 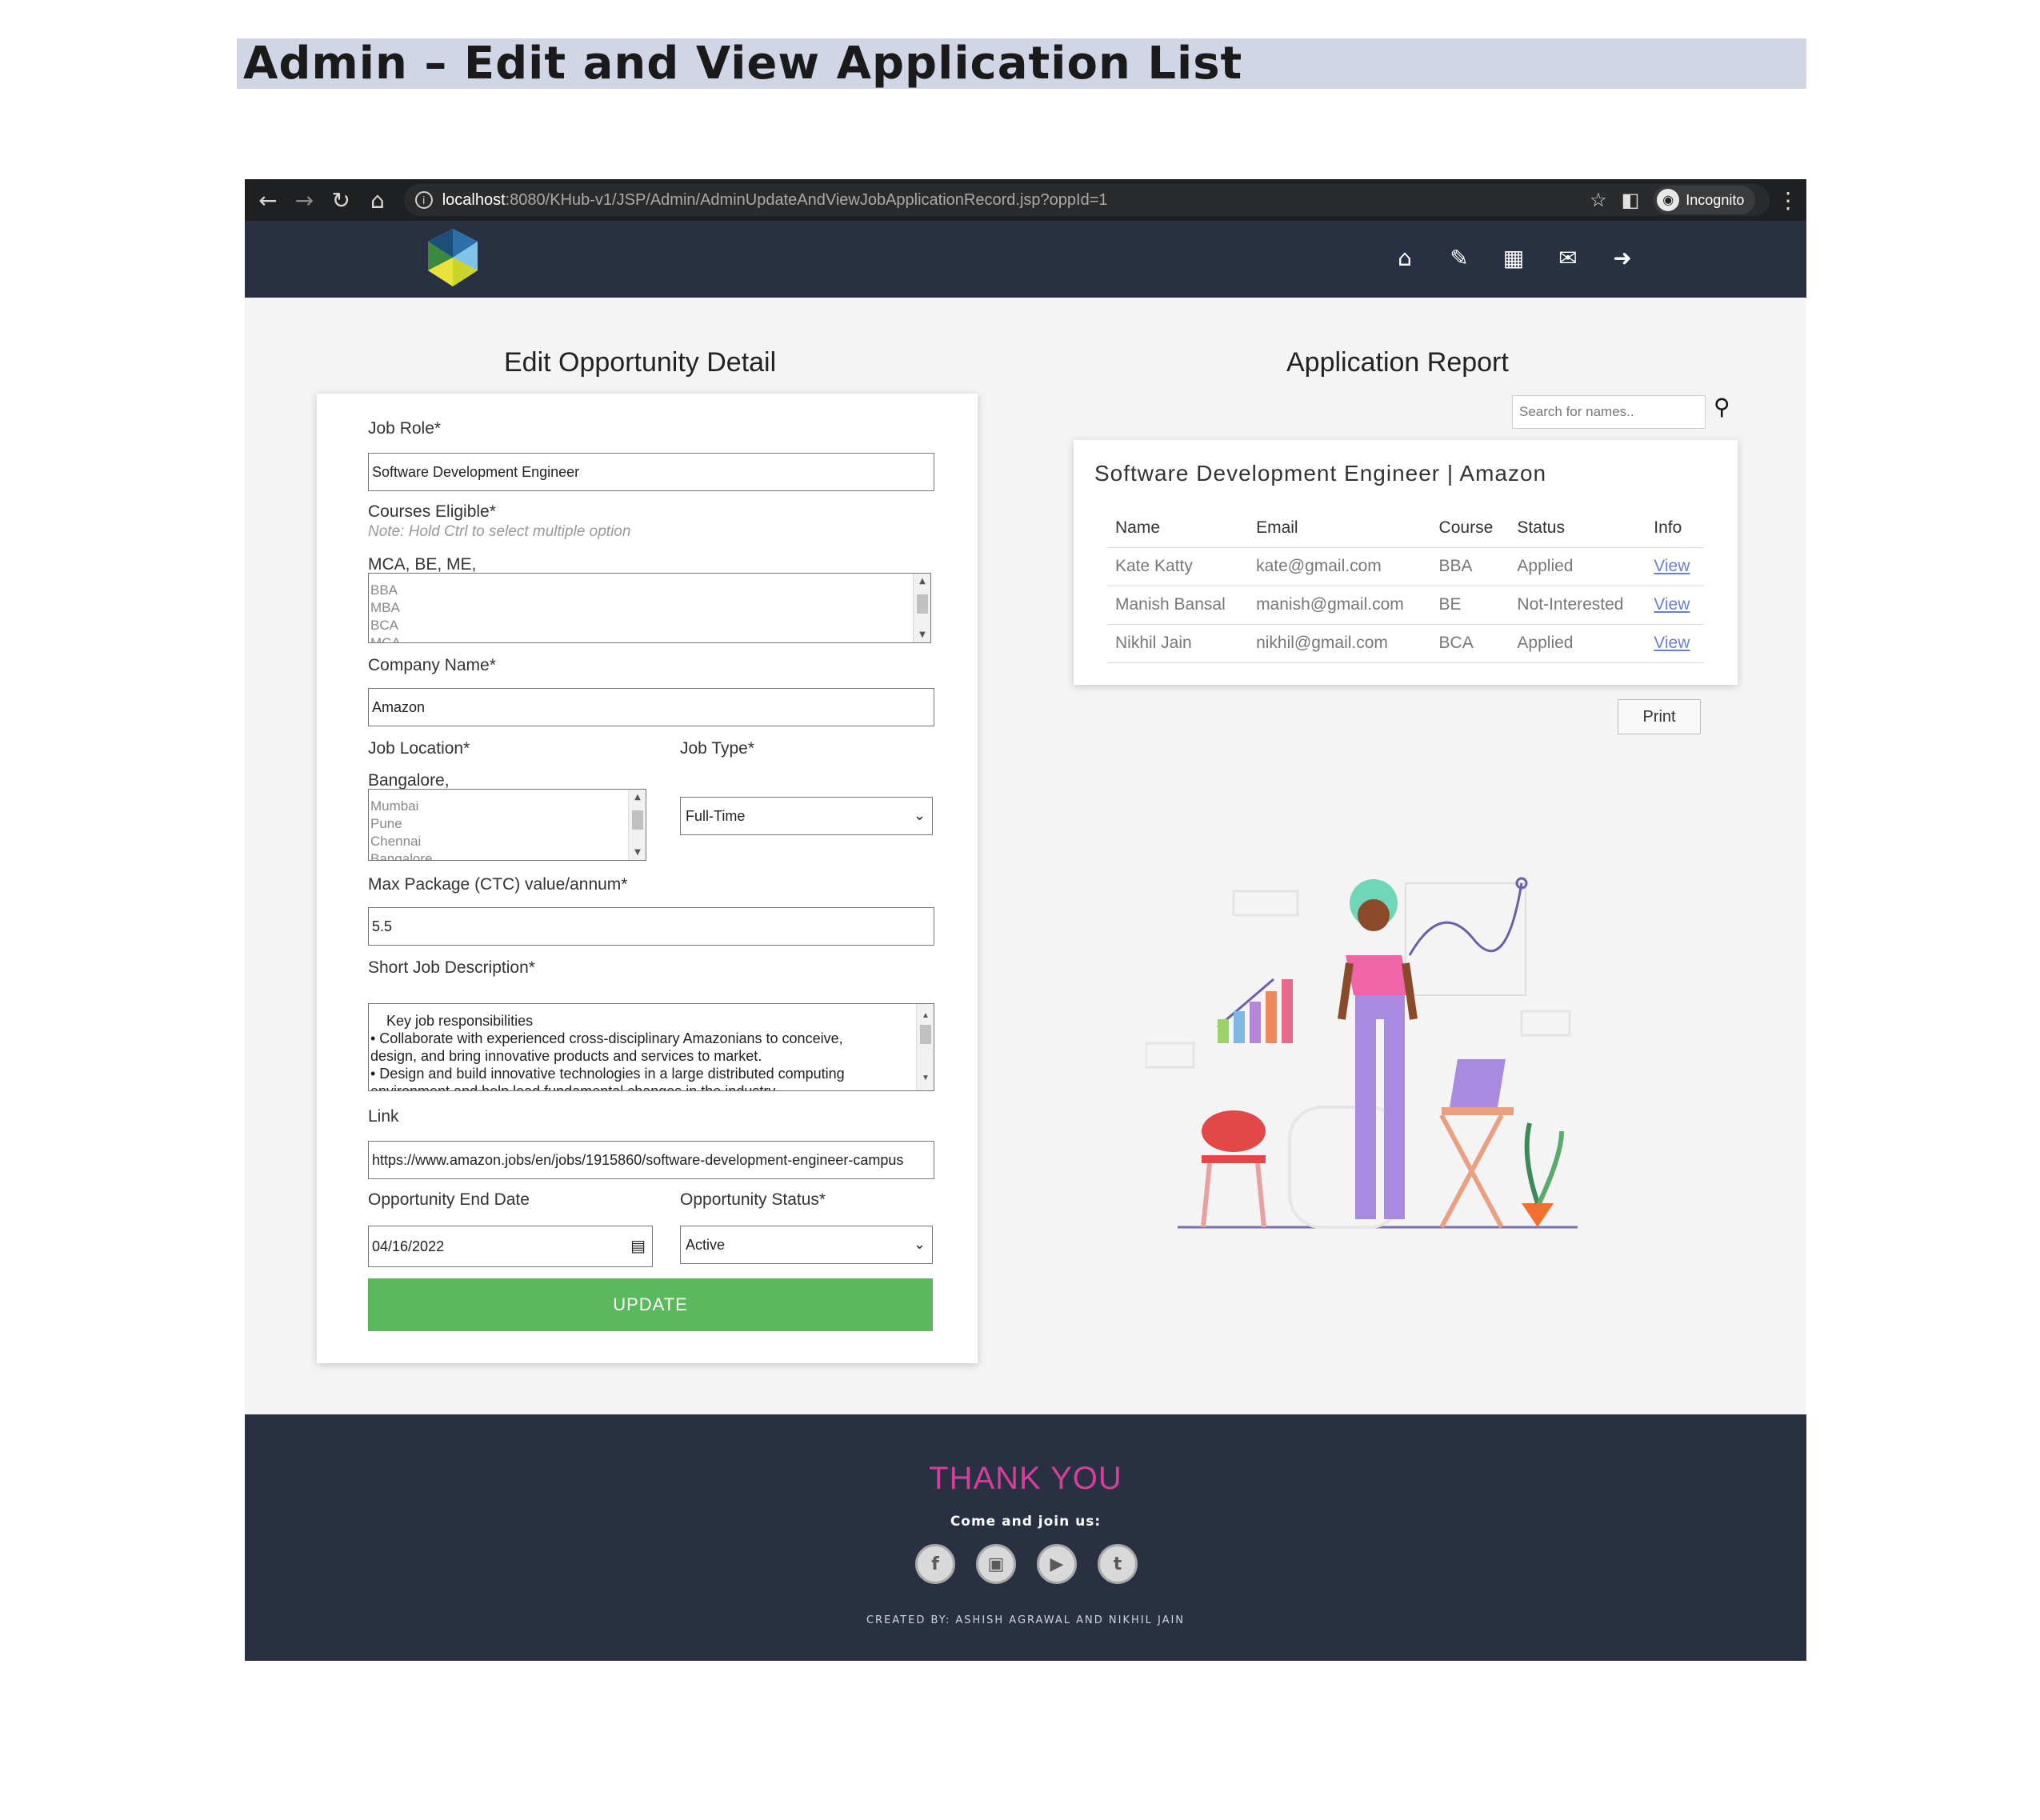 What do you see at coordinates (340, 200) in the screenshot?
I see `reload-icon: ↻` at bounding box center [340, 200].